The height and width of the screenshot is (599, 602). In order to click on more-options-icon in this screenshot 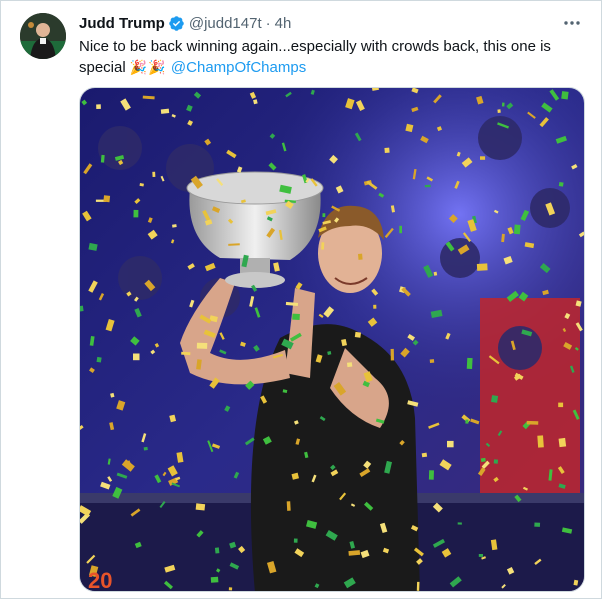, I will do `click(572, 23)`.